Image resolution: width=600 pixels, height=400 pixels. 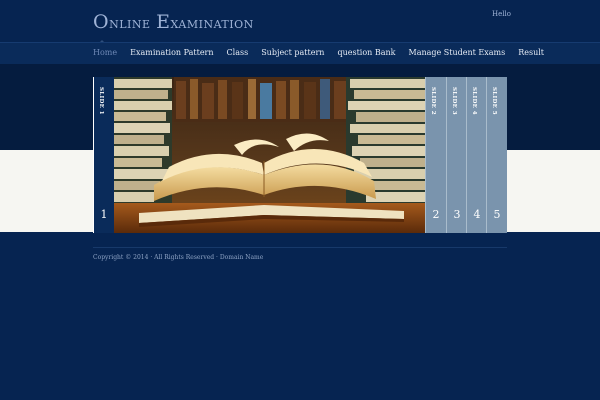 I want to click on slider-tab-5: SLIDE 5 5, so click(x=496, y=155).